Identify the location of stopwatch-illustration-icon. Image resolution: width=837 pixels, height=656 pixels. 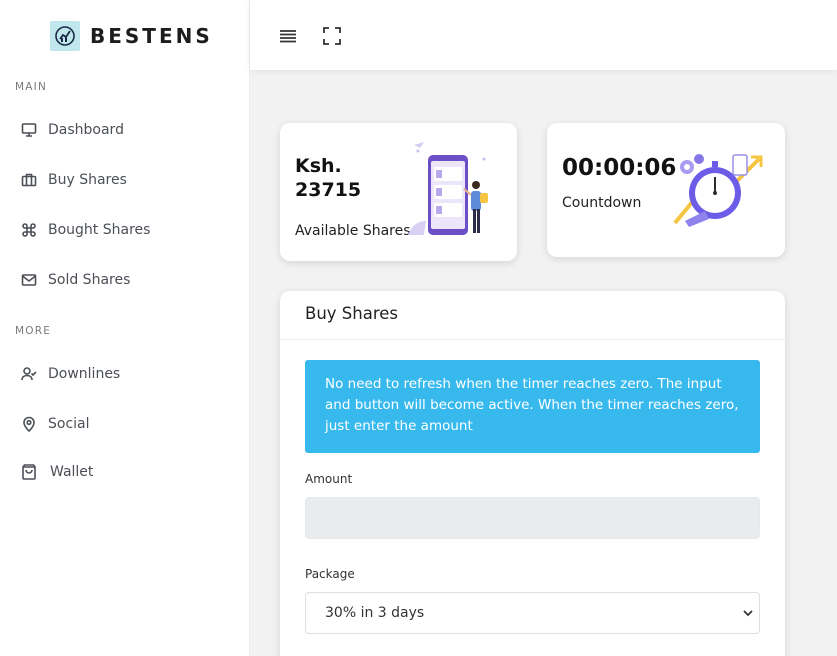
(718, 189).